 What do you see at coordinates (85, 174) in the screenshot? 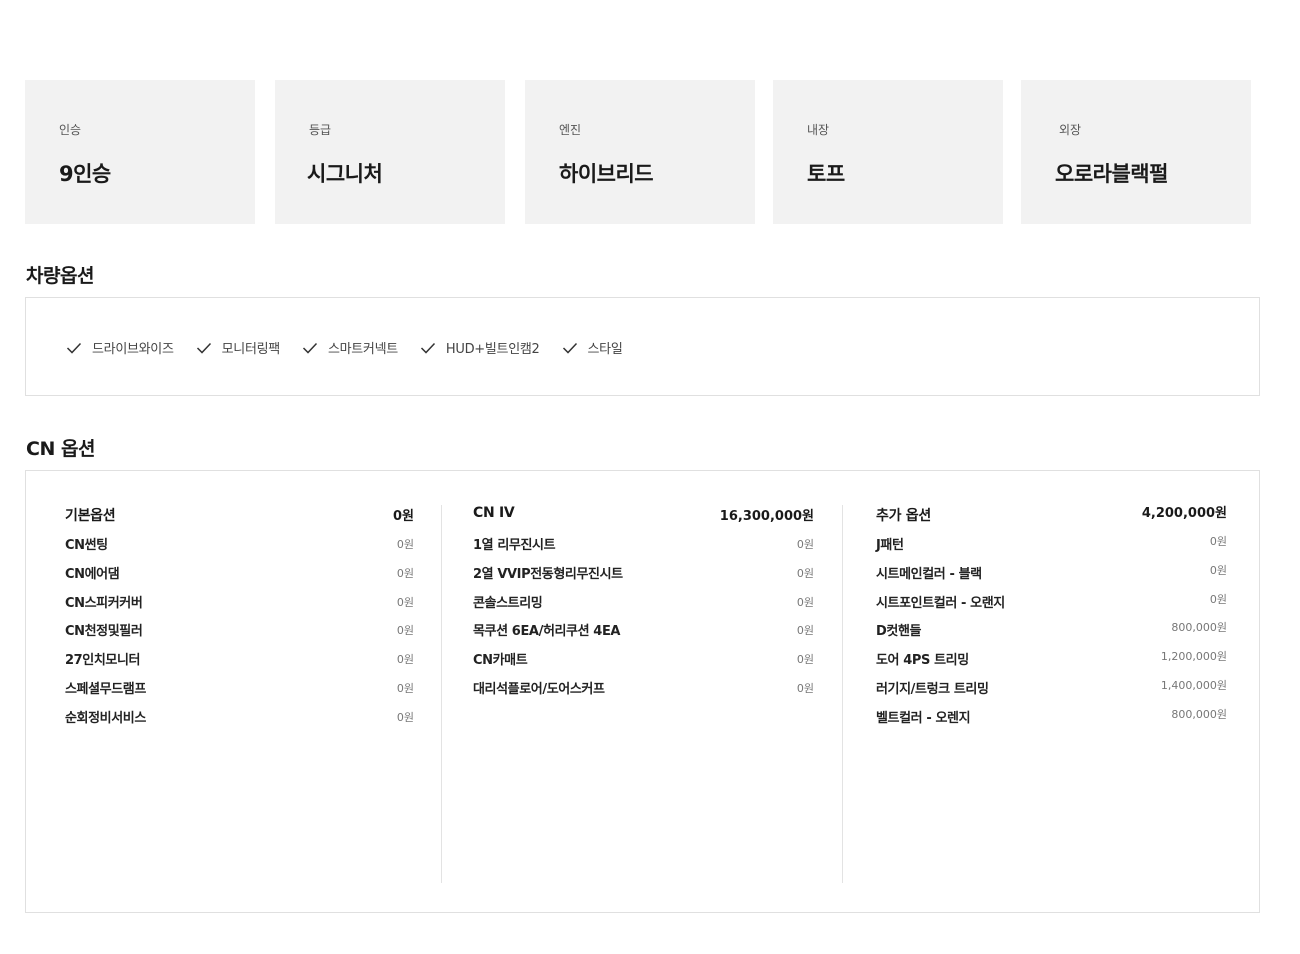
I see `spec-value: 9인승` at bounding box center [85, 174].